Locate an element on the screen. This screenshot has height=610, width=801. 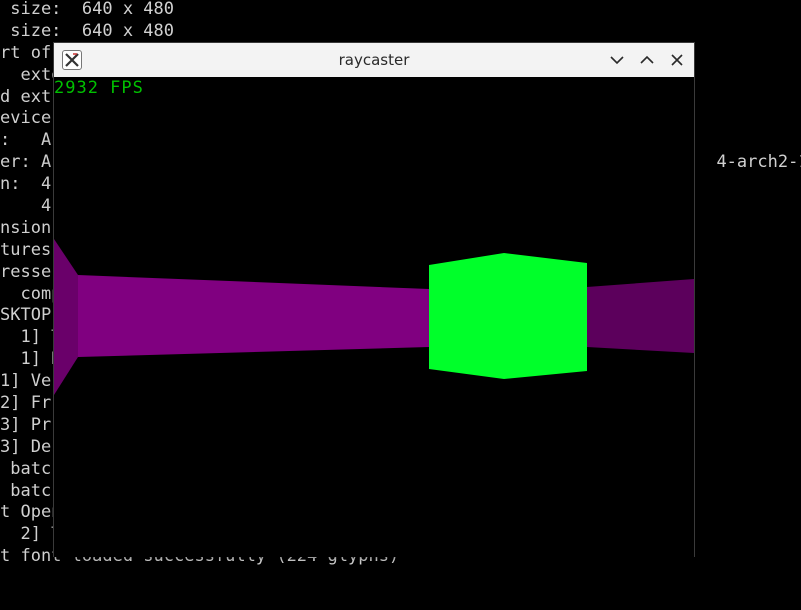
minimize-button is located at coordinates (617, 60).